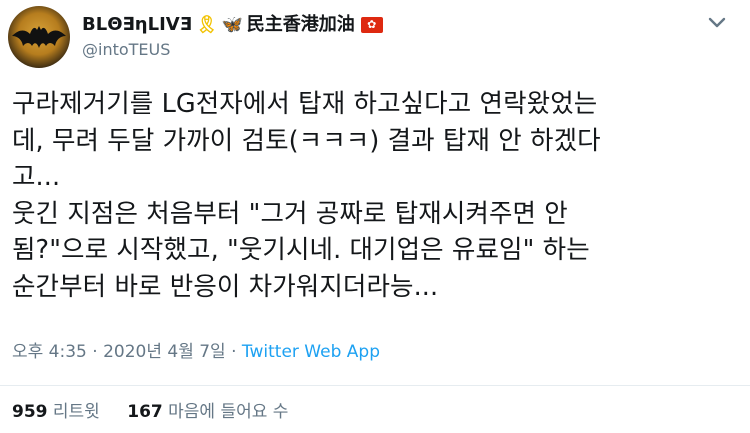 The image size is (750, 433). Describe the element at coordinates (306, 140) in the screenshot. I see `tweet-line: 데, 무려 두달 가까이 검토(ㅋㅋㅋ) 결과 탑재 안 하겠다` at that location.